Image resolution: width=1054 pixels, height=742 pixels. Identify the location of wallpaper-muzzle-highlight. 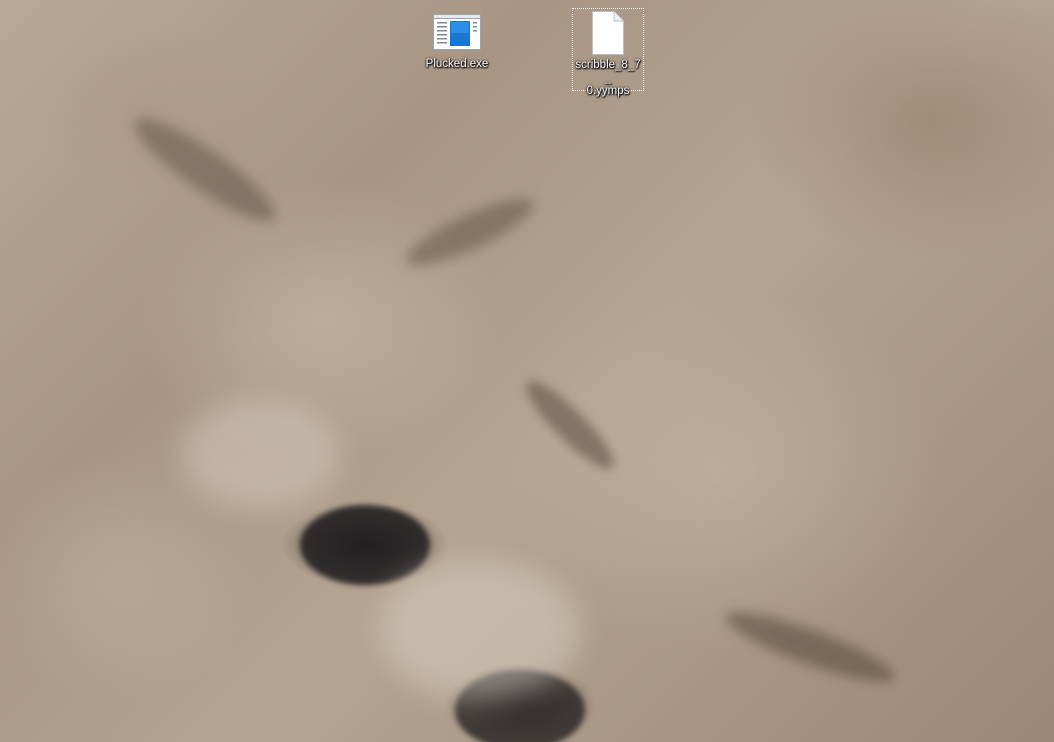
(480, 630).